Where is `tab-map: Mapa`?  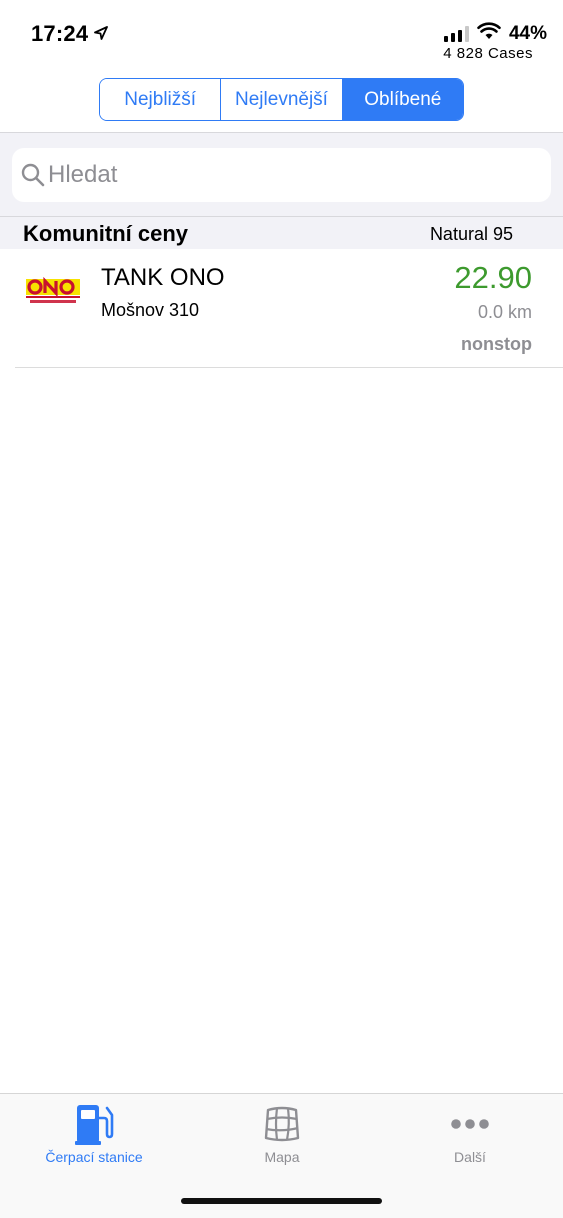
tab-map: Mapa is located at coordinates (282, 1139).